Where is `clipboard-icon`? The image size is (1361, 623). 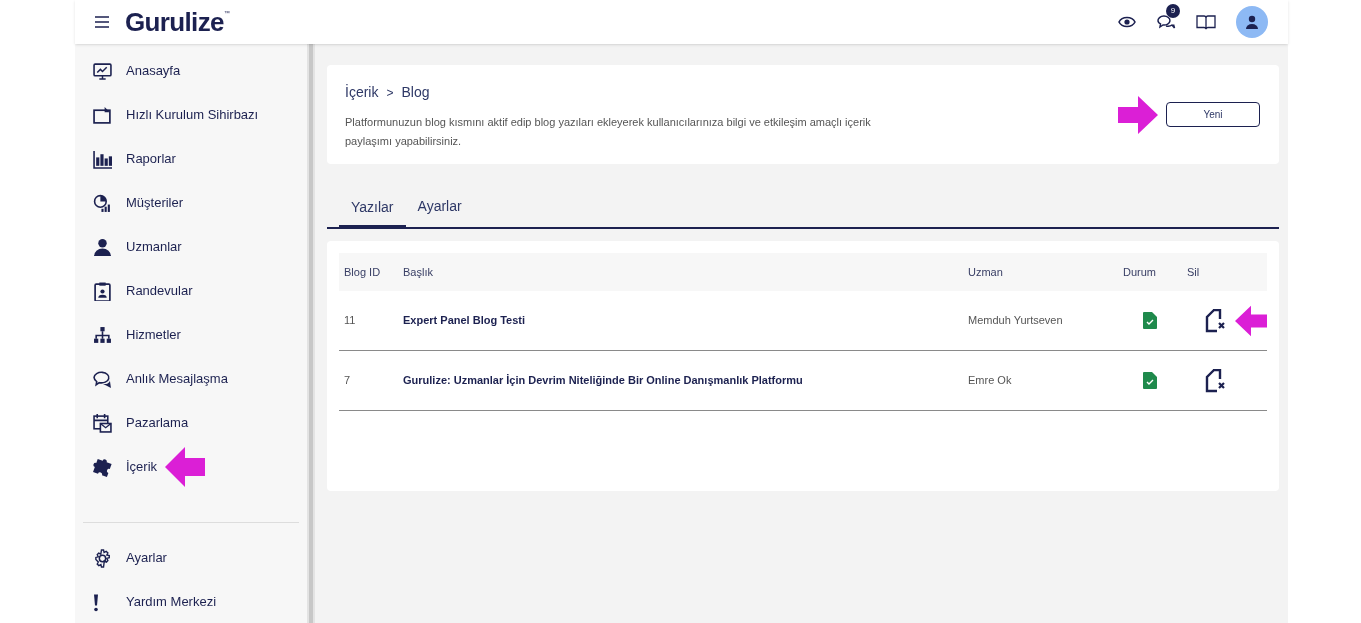 clipboard-icon is located at coordinates (102, 291).